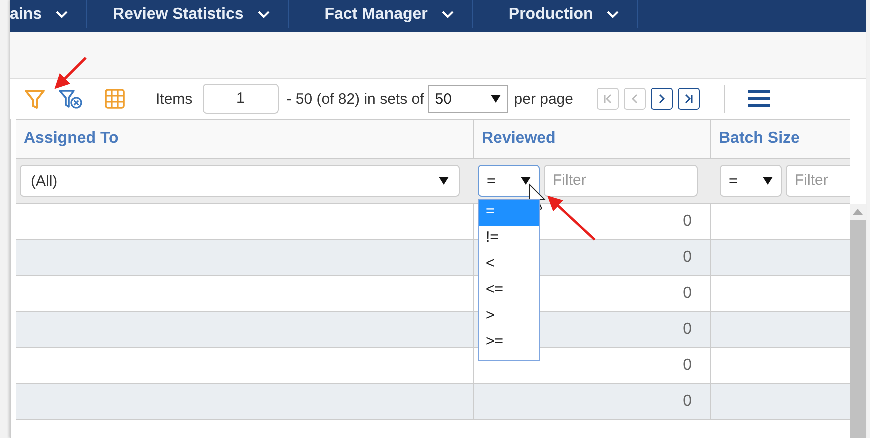 Image resolution: width=870 pixels, height=438 pixels. What do you see at coordinates (509, 265) in the screenshot?
I see `operator-option: <` at bounding box center [509, 265].